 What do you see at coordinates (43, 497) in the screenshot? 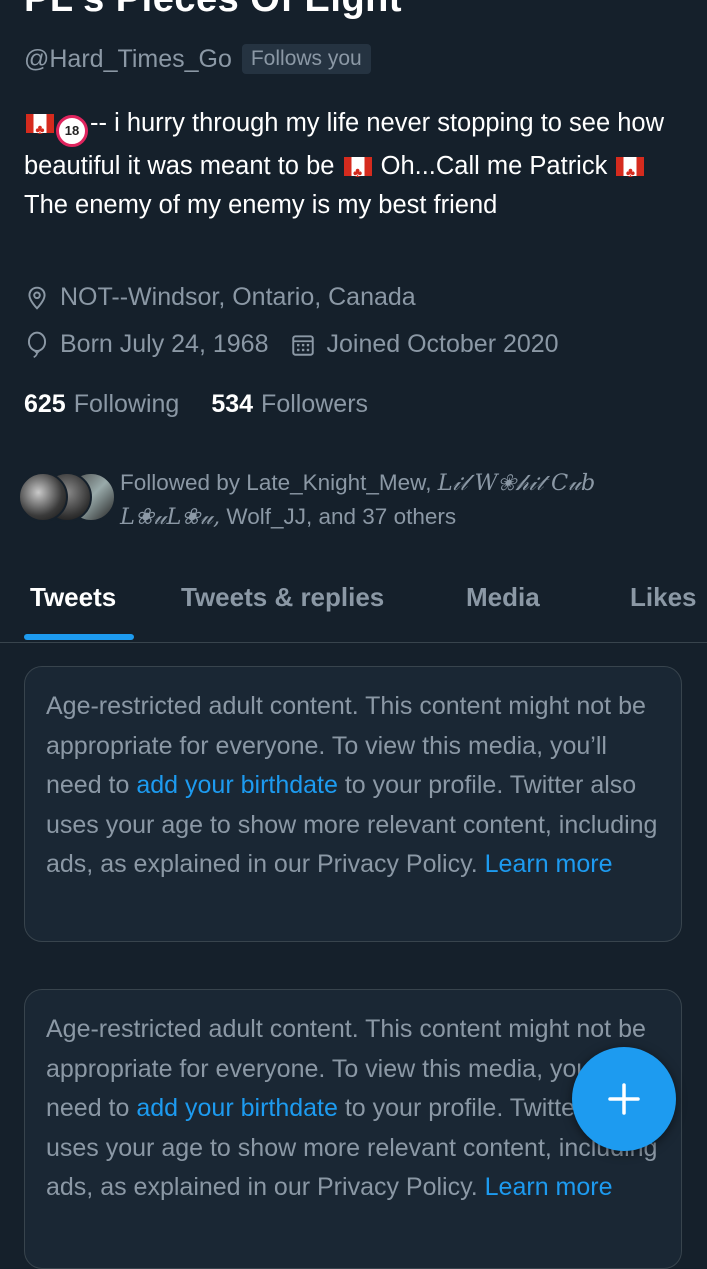
I see `avatar` at bounding box center [43, 497].